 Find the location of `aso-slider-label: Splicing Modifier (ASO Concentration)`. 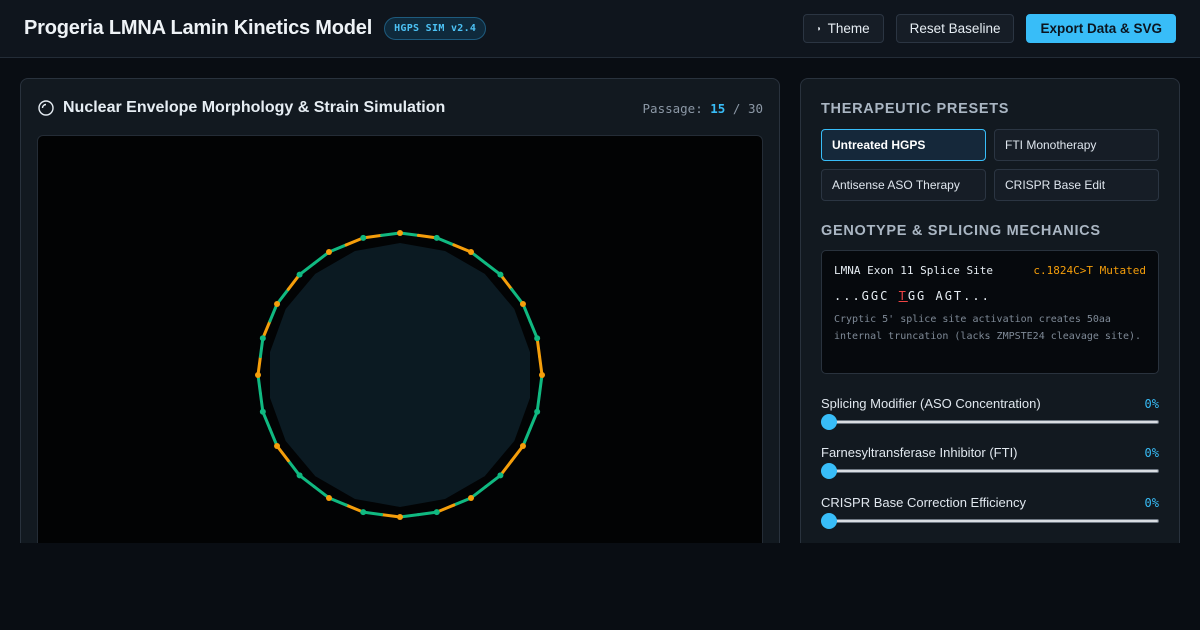

aso-slider-label: Splicing Modifier (ASO Concentration) is located at coordinates (931, 403).